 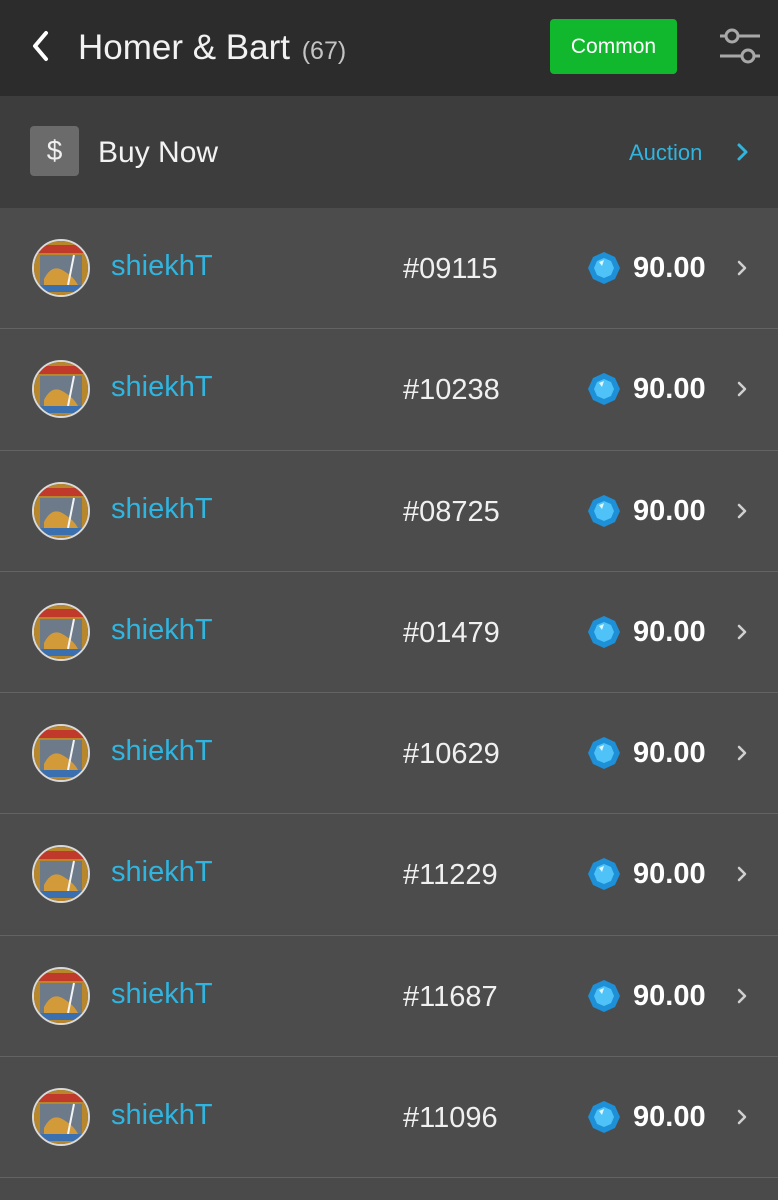 What do you see at coordinates (450, 269) in the screenshot?
I see `serial-number: #09115` at bounding box center [450, 269].